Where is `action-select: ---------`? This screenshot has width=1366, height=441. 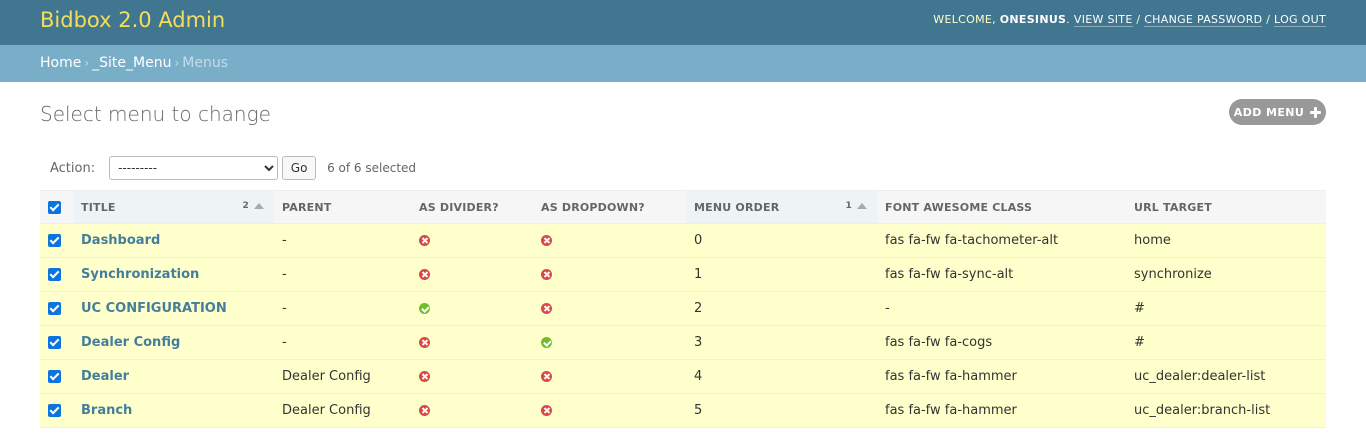
action-select: --------- is located at coordinates (194, 168).